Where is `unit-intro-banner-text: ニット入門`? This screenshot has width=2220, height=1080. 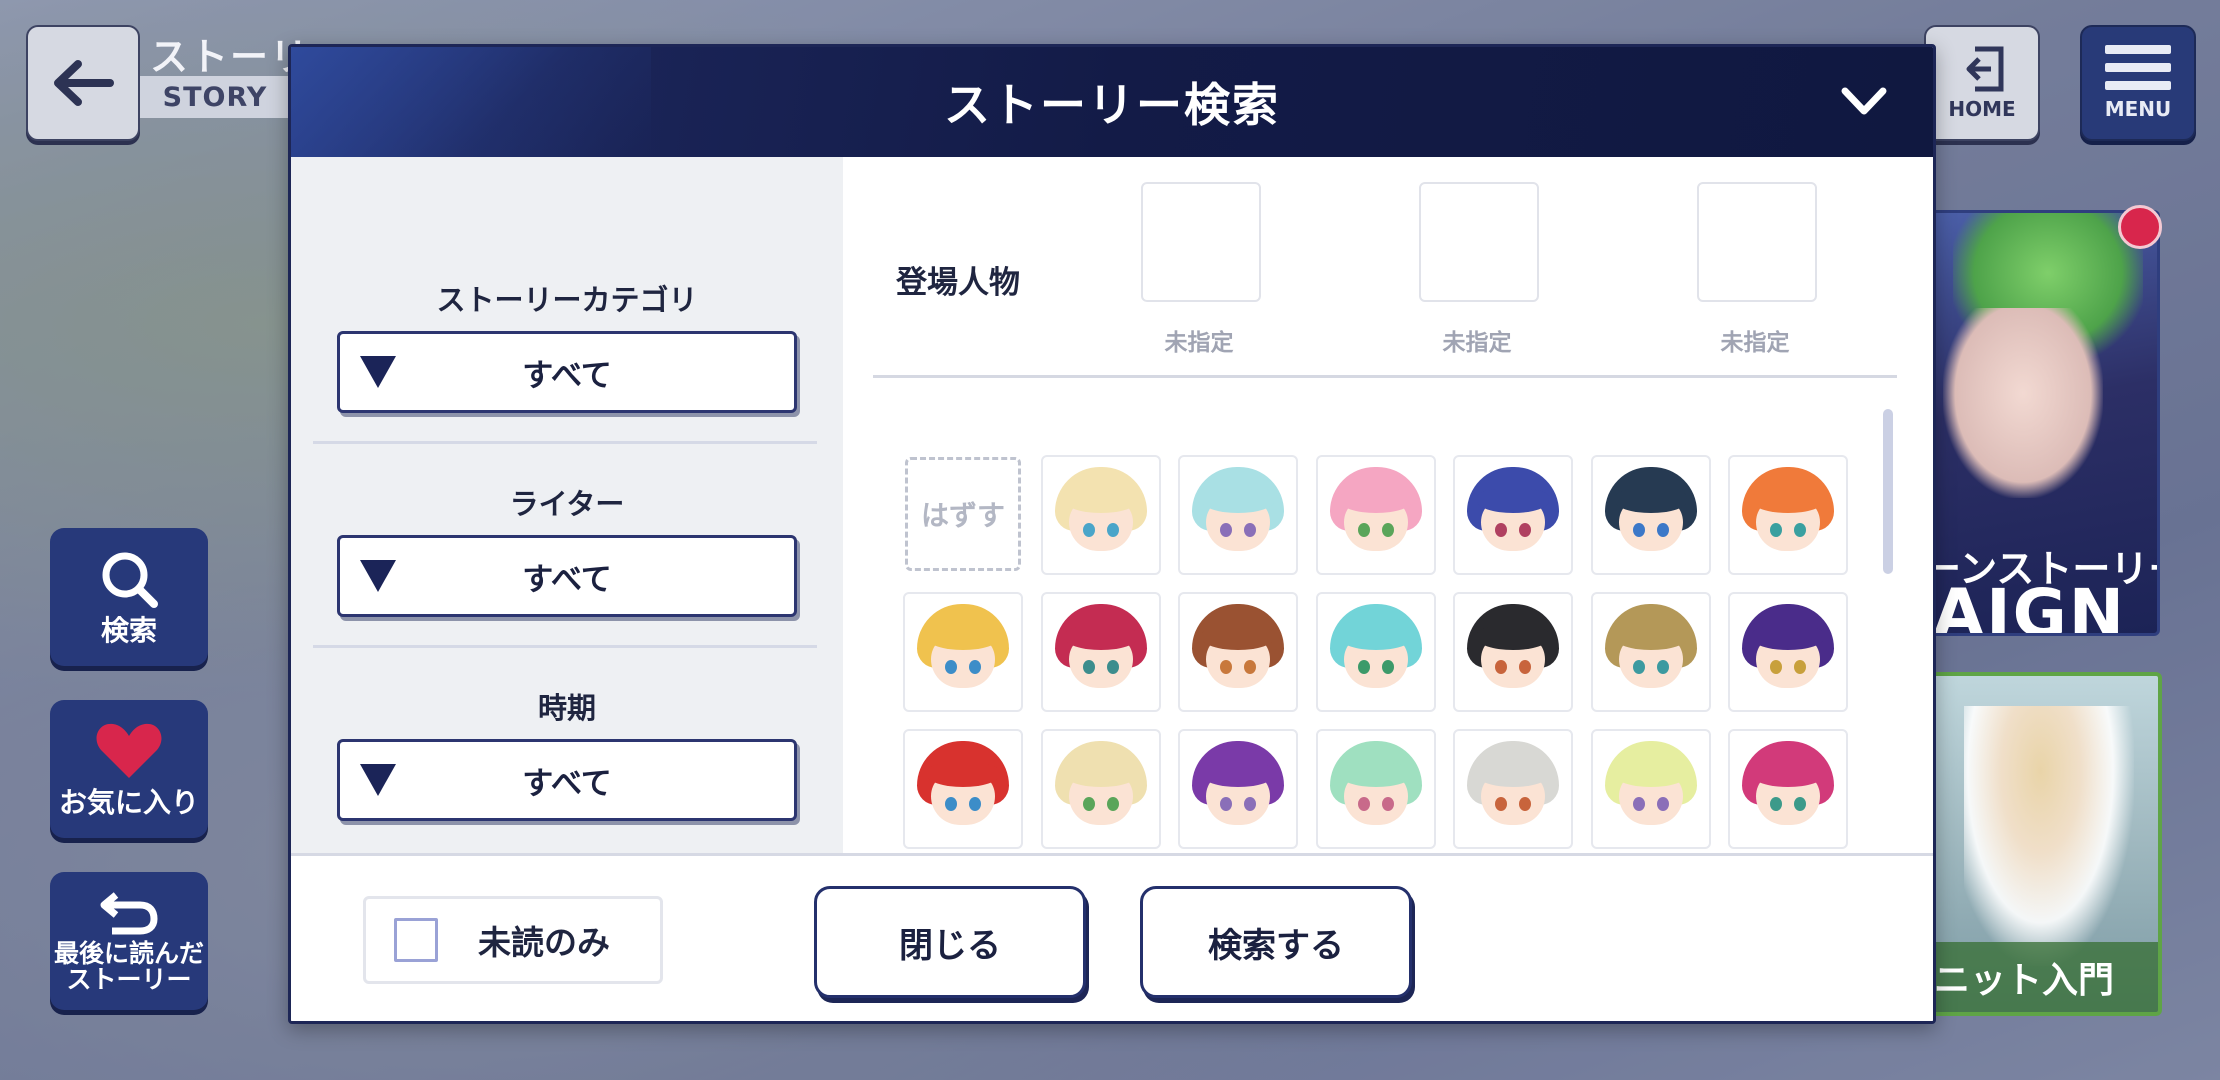 unit-intro-banner-text: ニット入門 is located at coordinates (2046, 977).